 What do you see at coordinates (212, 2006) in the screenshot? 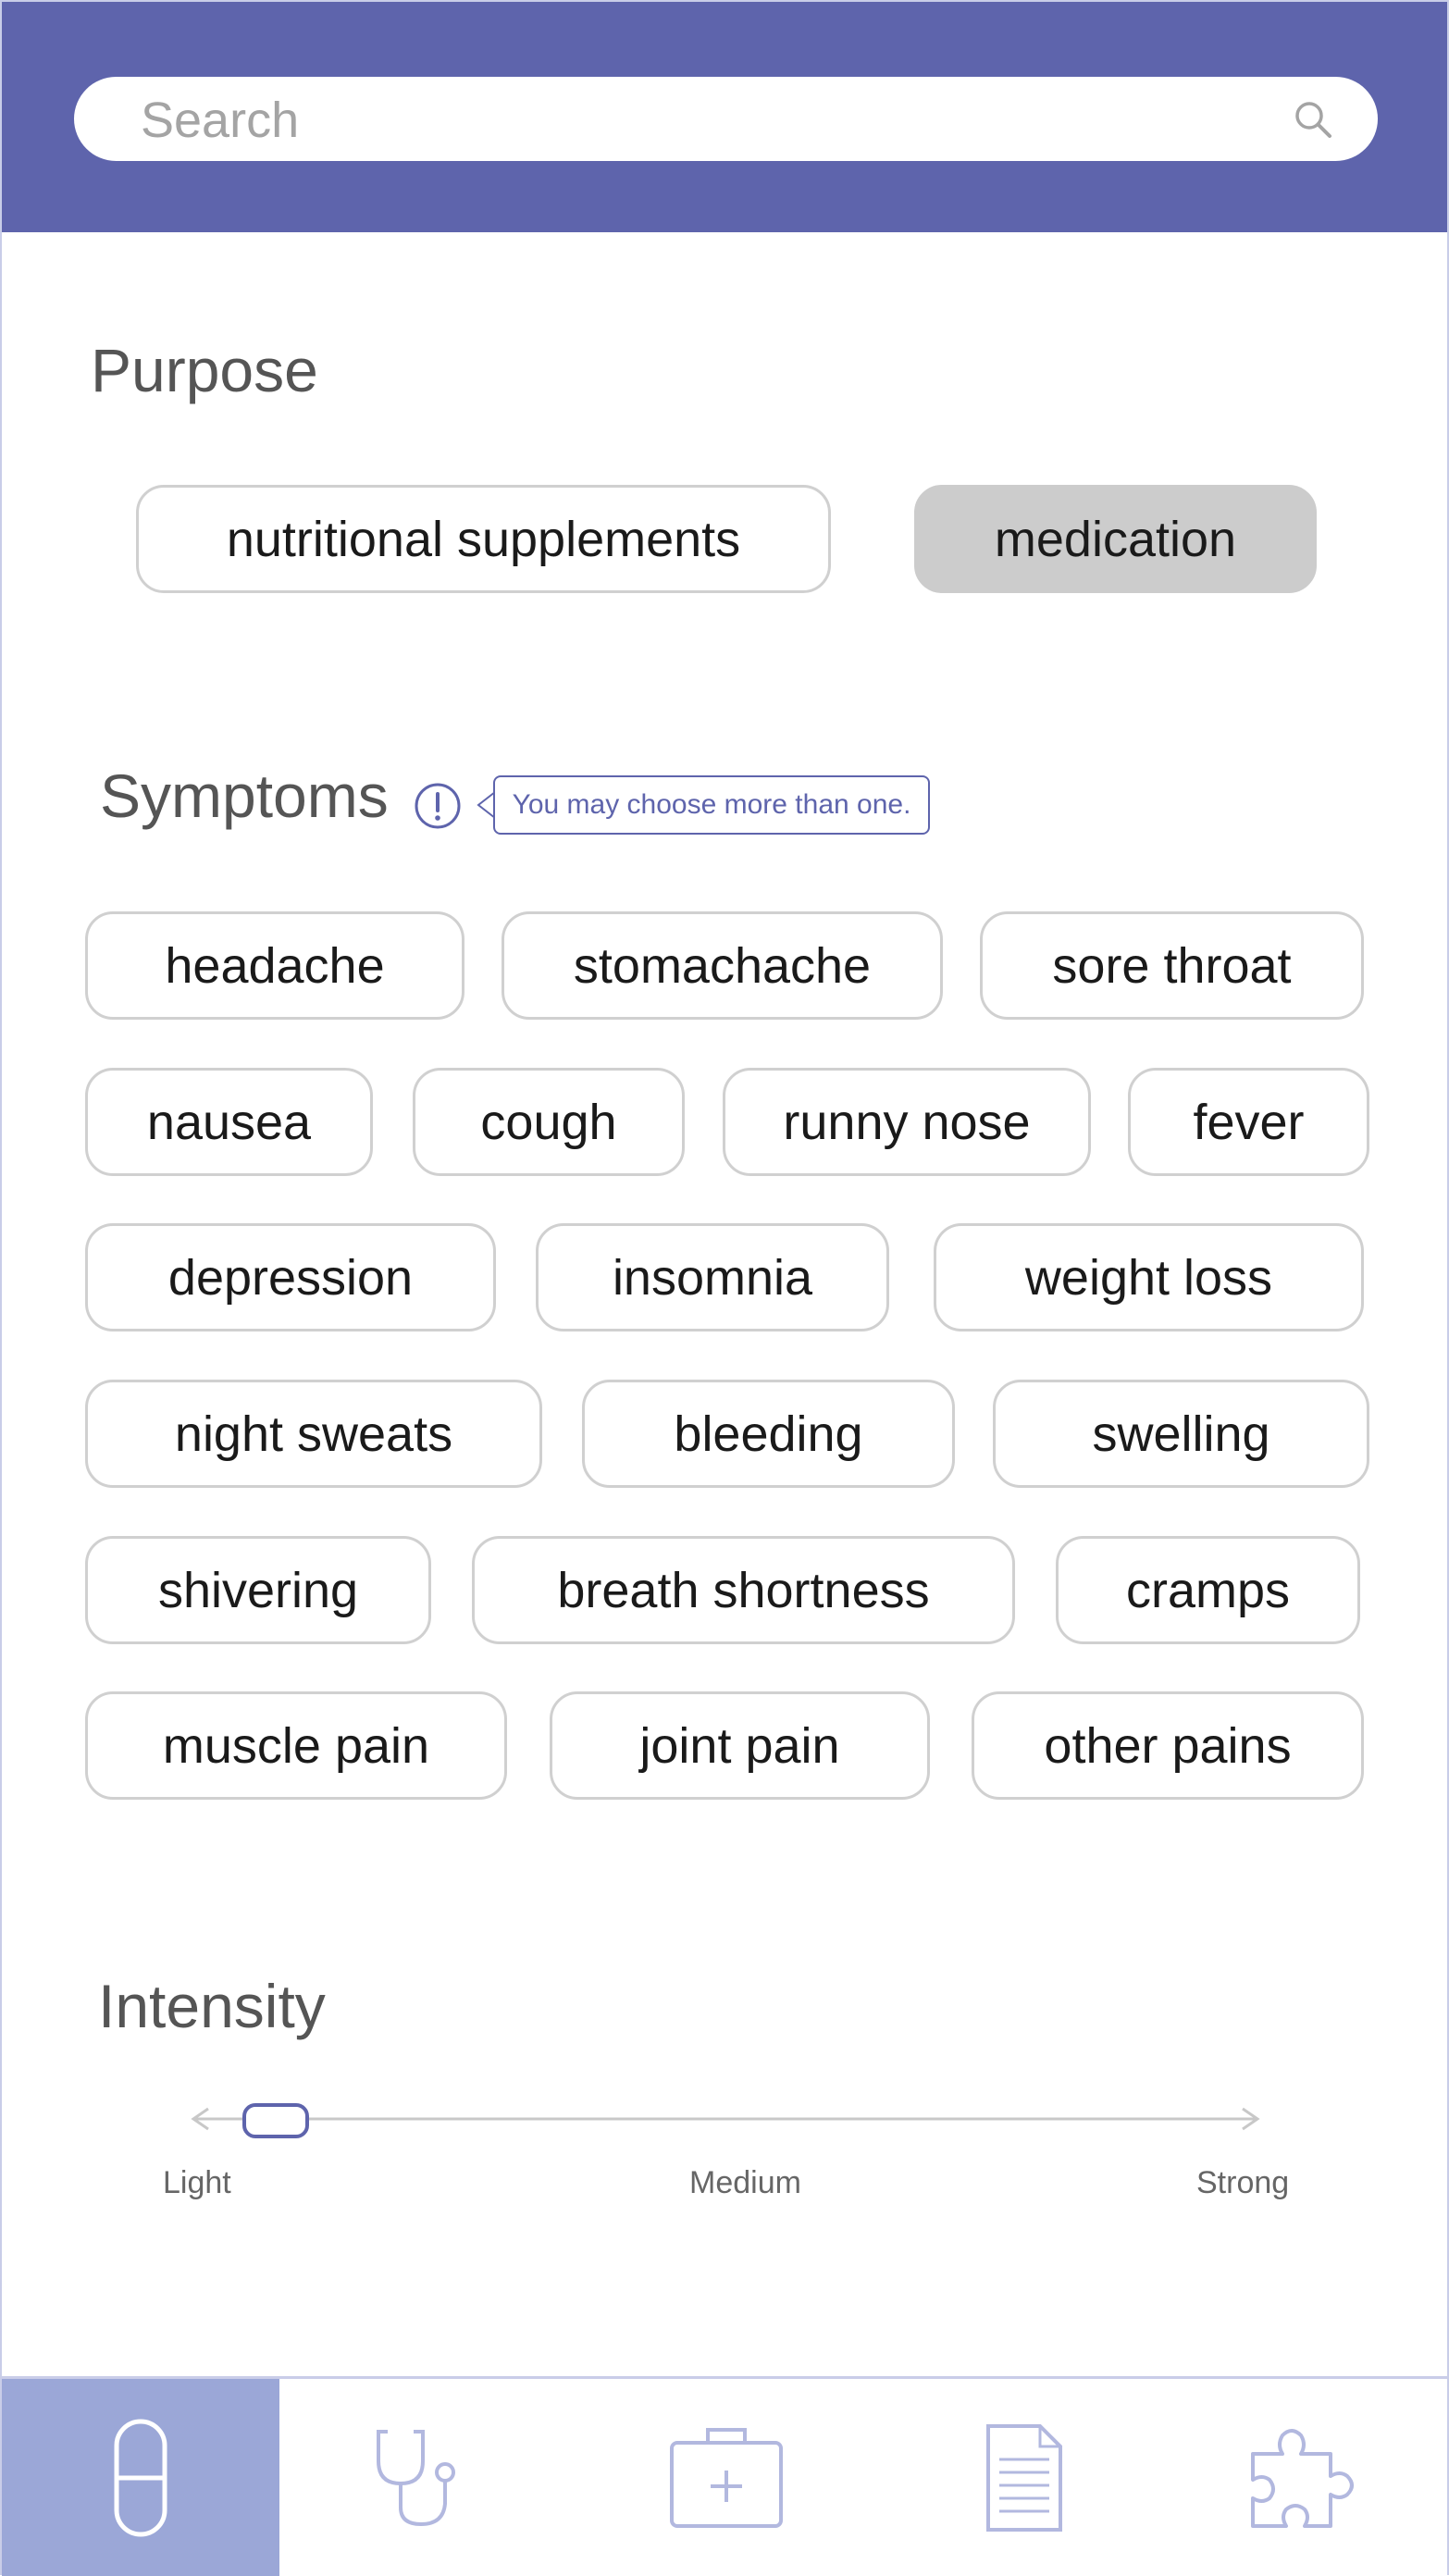
I see `intensity-title: Intensity` at bounding box center [212, 2006].